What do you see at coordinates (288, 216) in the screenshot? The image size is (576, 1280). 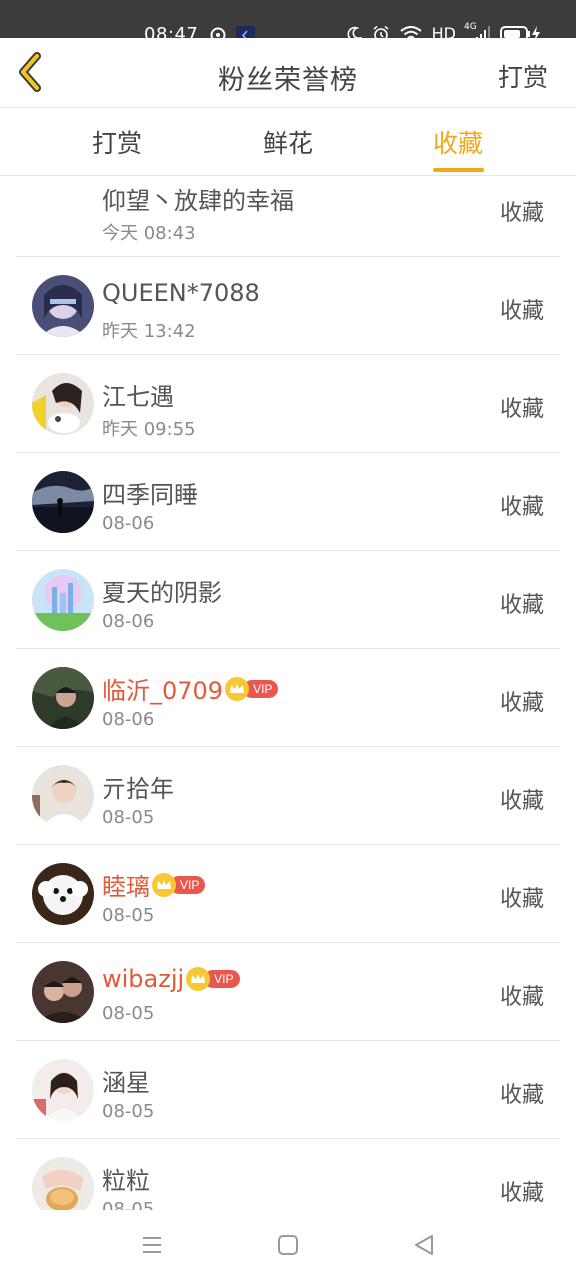 I see `list-item: 仰望丶放肆的幸福 今天 08:43 收藏` at bounding box center [288, 216].